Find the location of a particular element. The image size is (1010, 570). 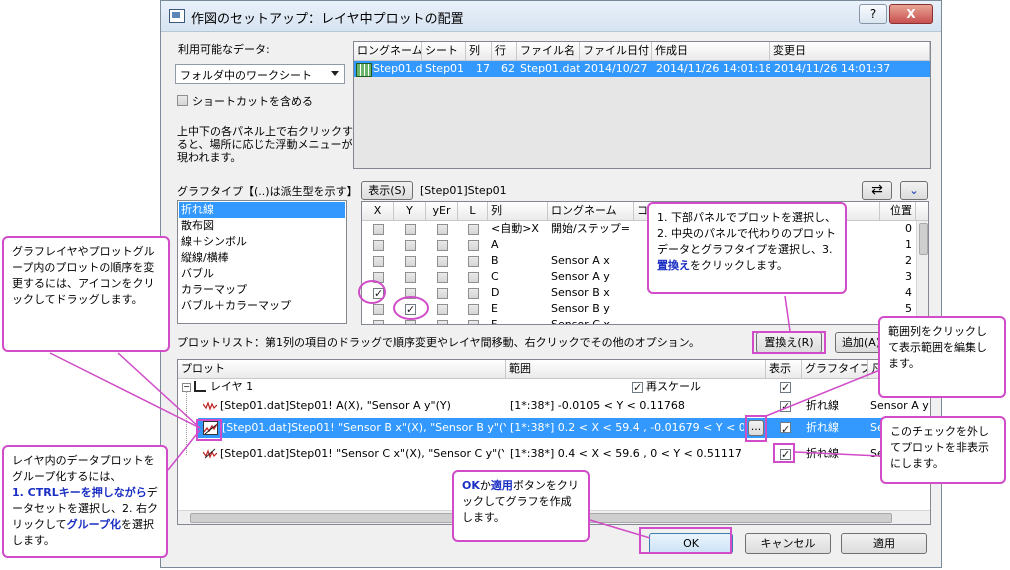

header-cols: 列 is located at coordinates (479, 51).